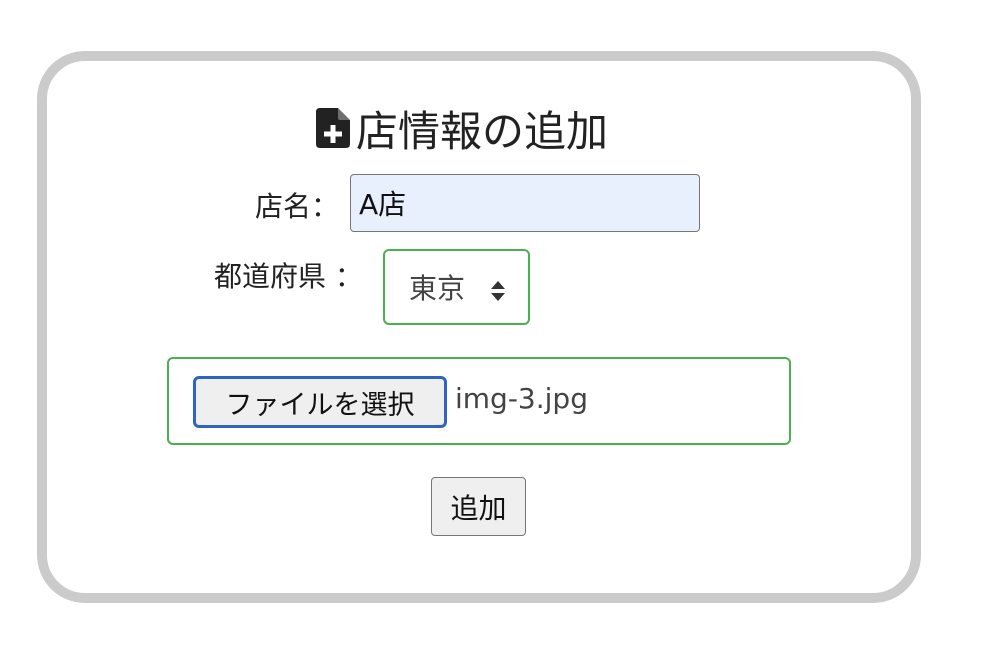  I want to click on form-title: 店情報の追加, so click(462, 128).